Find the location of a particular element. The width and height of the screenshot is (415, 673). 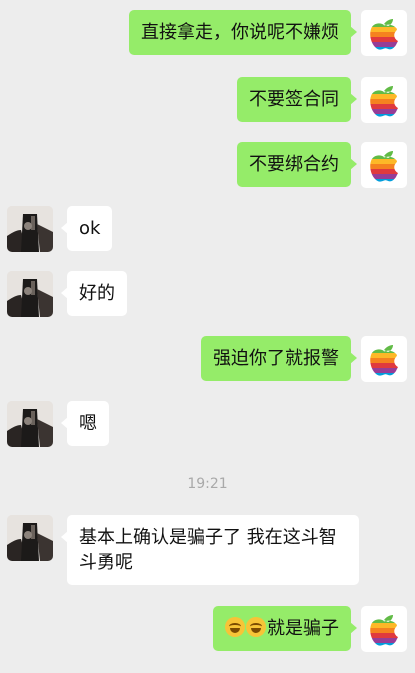

message-bubble: 嗯 is located at coordinates (85, 423).